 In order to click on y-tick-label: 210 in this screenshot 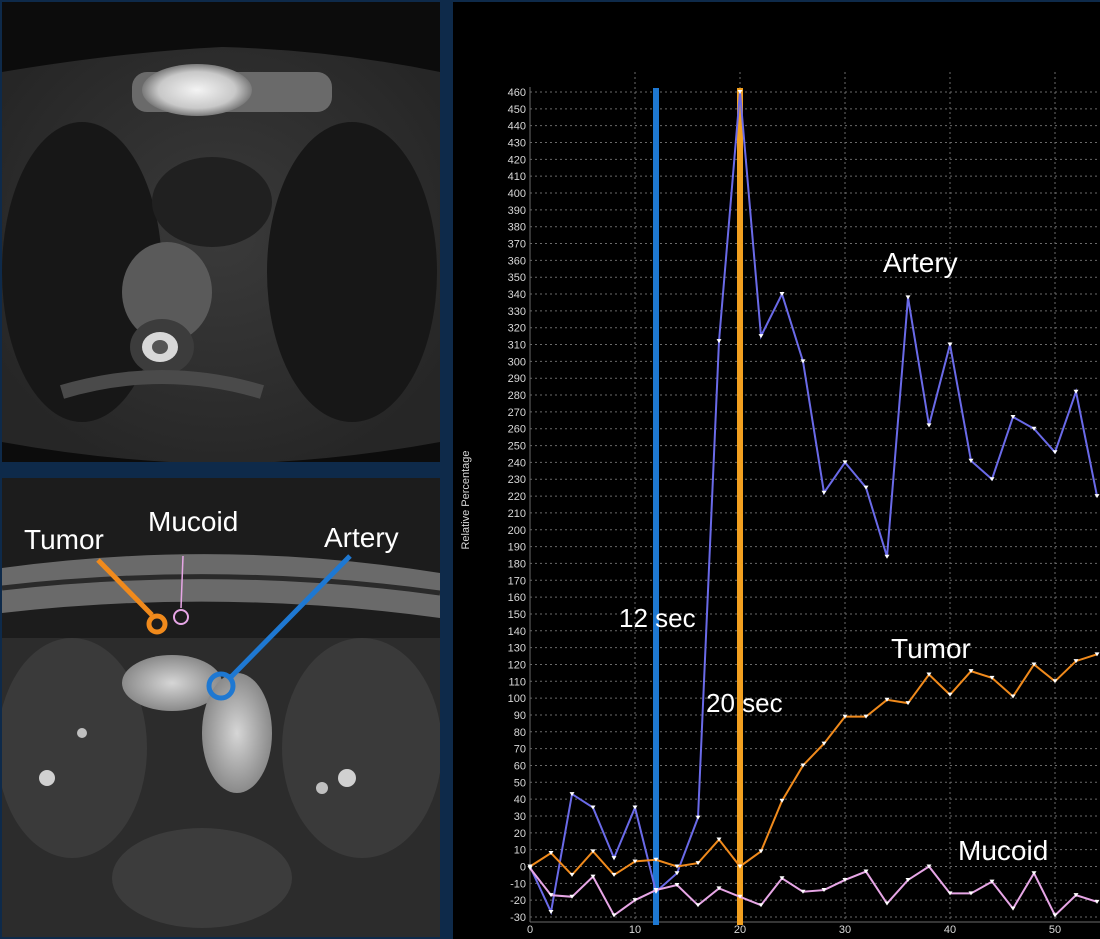, I will do `click(517, 514)`.